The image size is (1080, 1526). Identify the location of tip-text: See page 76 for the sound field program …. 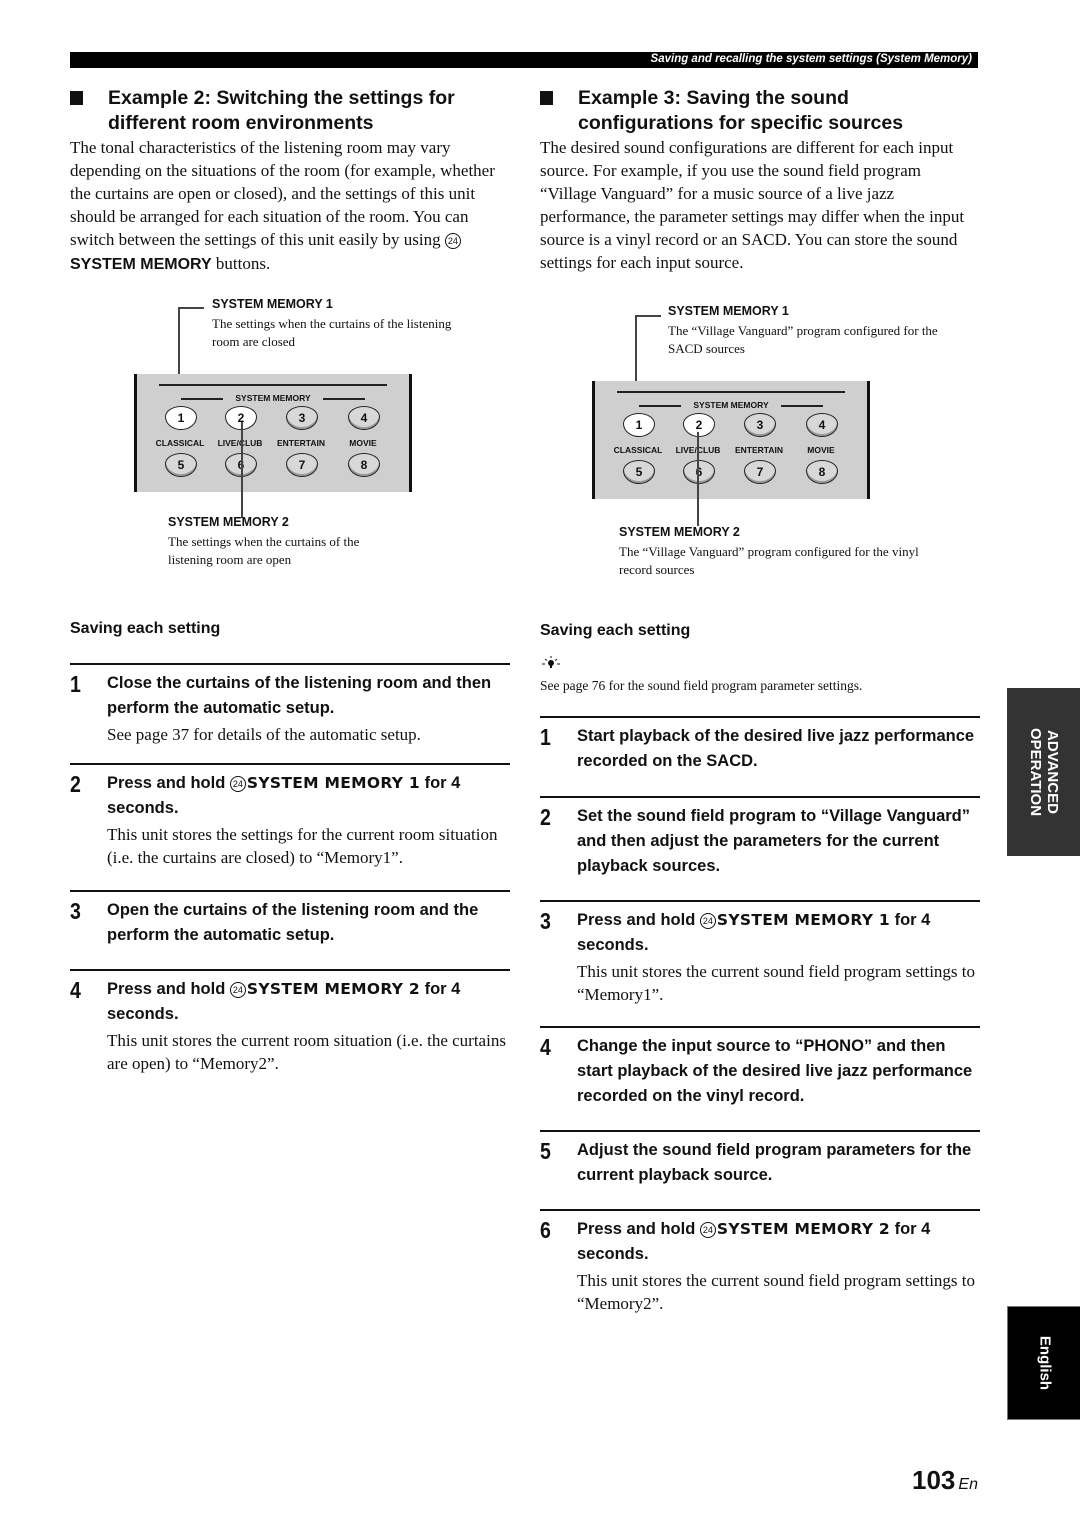
(701, 685).